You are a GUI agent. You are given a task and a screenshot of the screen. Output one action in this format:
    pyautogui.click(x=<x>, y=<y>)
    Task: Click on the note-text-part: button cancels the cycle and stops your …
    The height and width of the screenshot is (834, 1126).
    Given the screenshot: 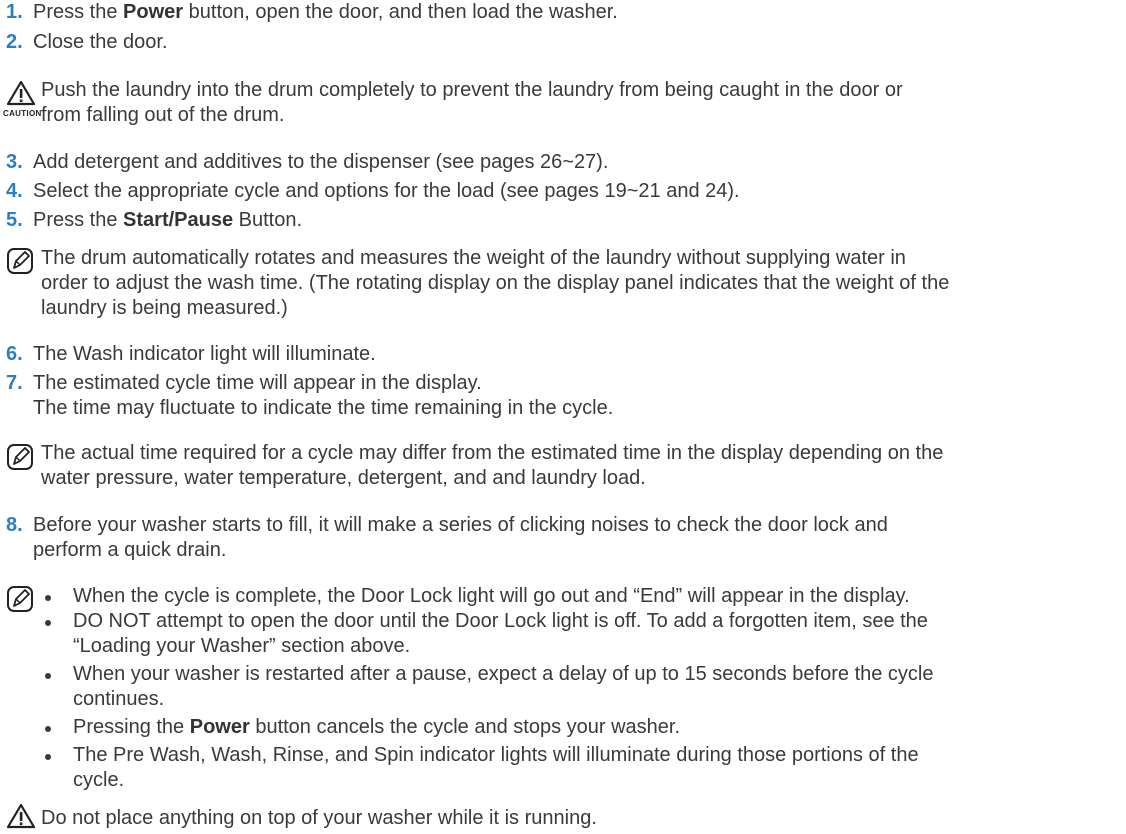 What is the action you would take?
    pyautogui.click(x=465, y=727)
    